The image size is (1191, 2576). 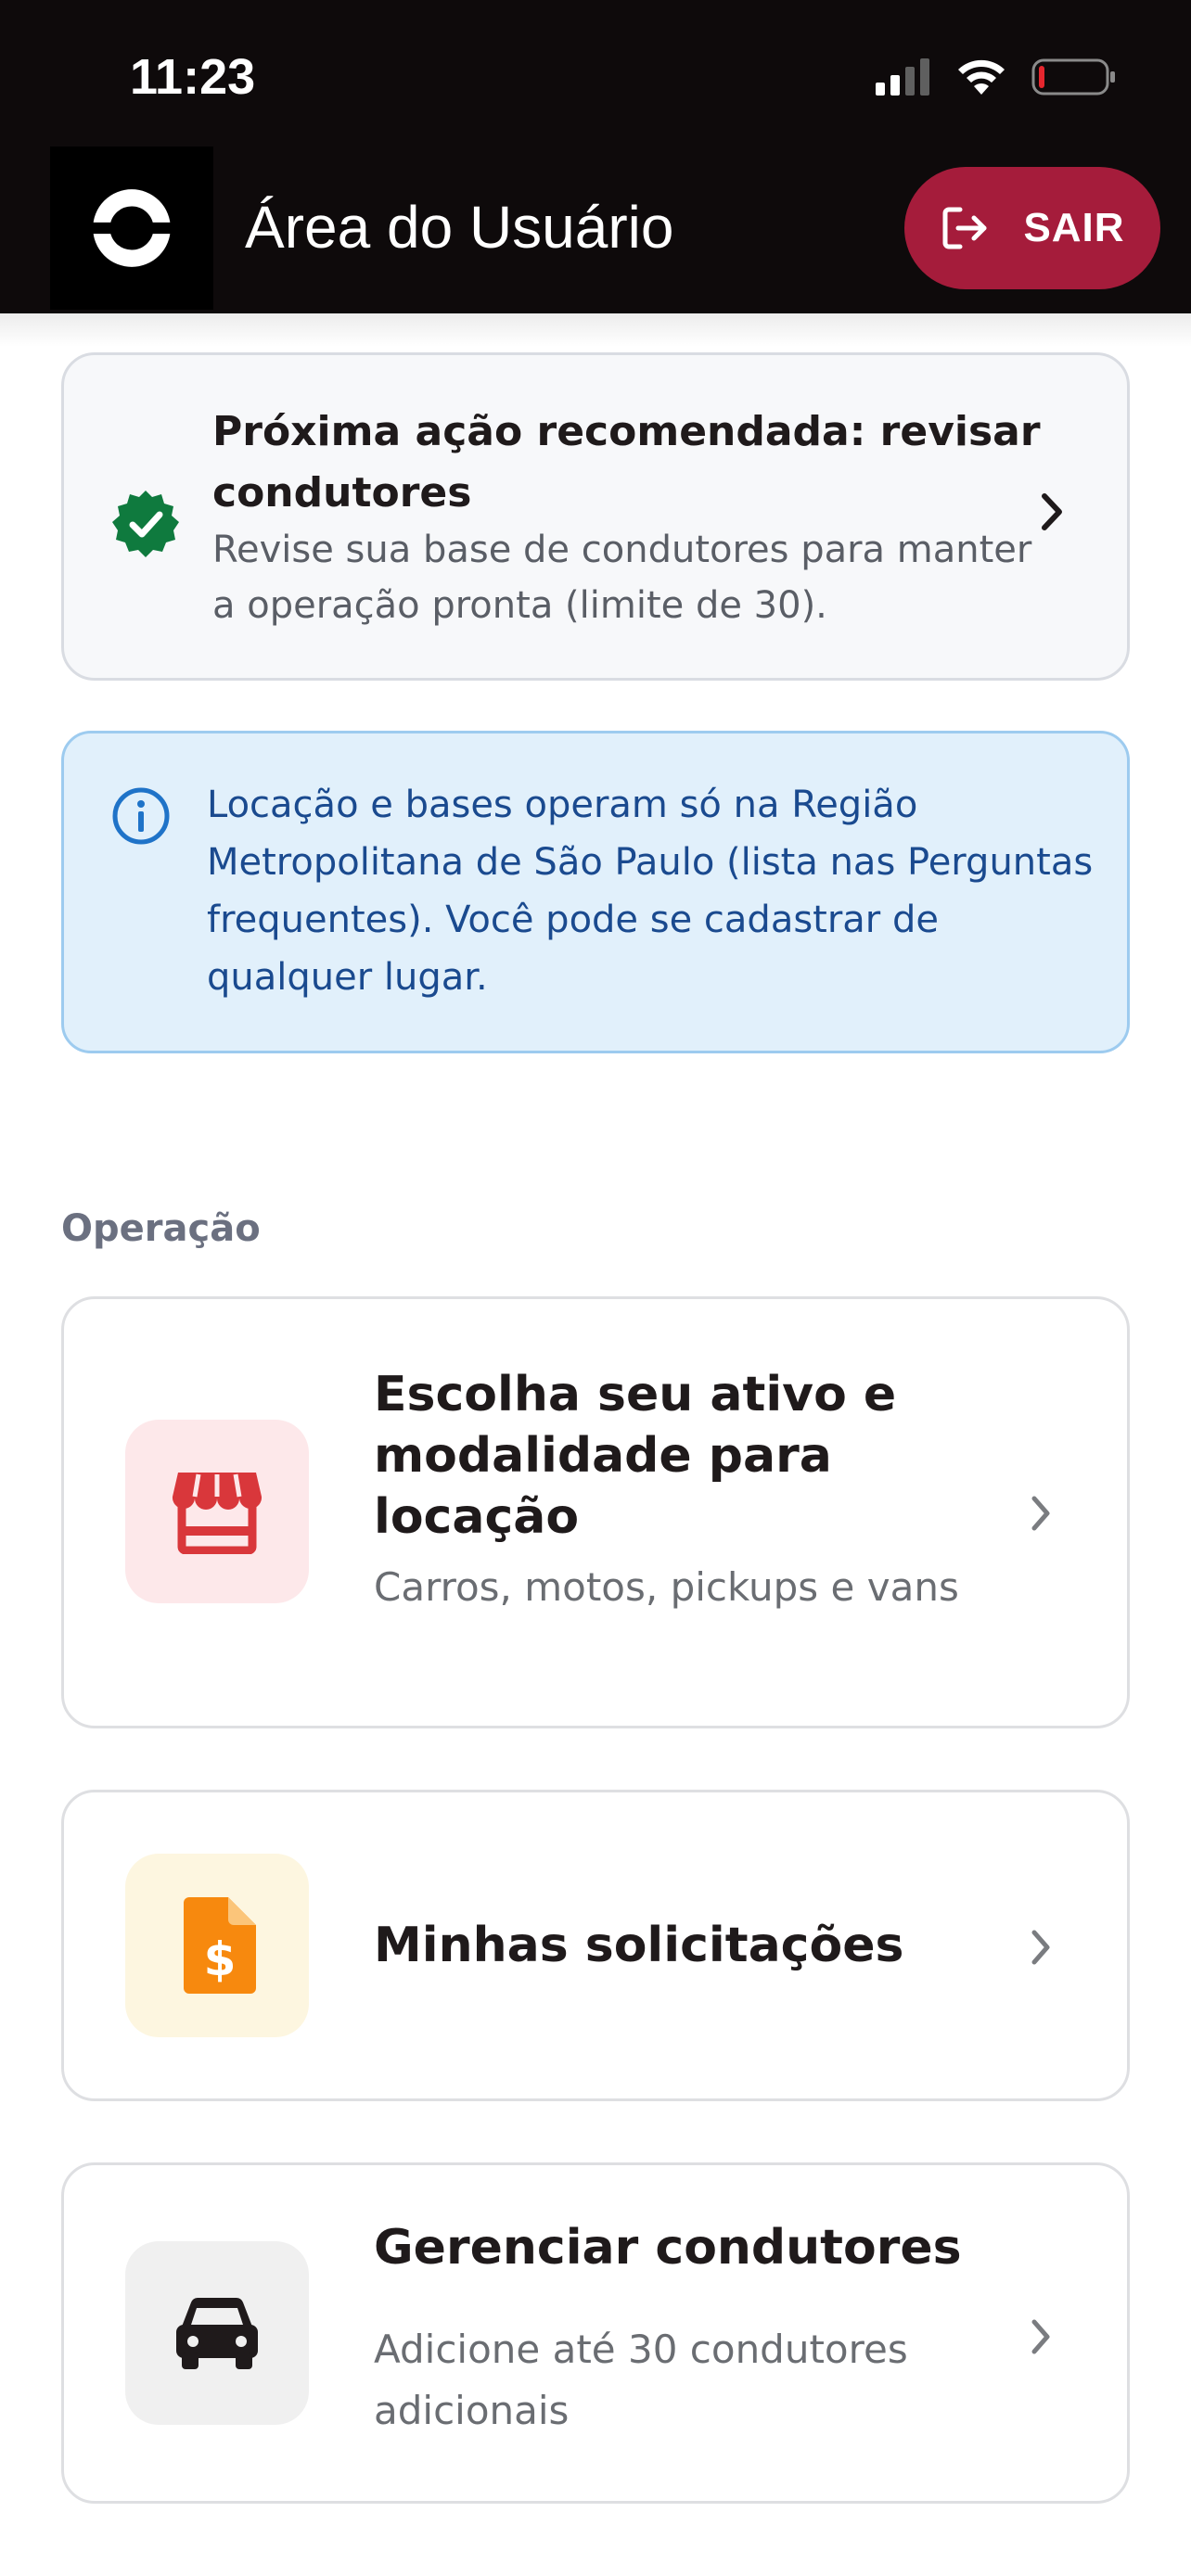 I want to click on menu-icon-box: $, so click(x=217, y=1945).